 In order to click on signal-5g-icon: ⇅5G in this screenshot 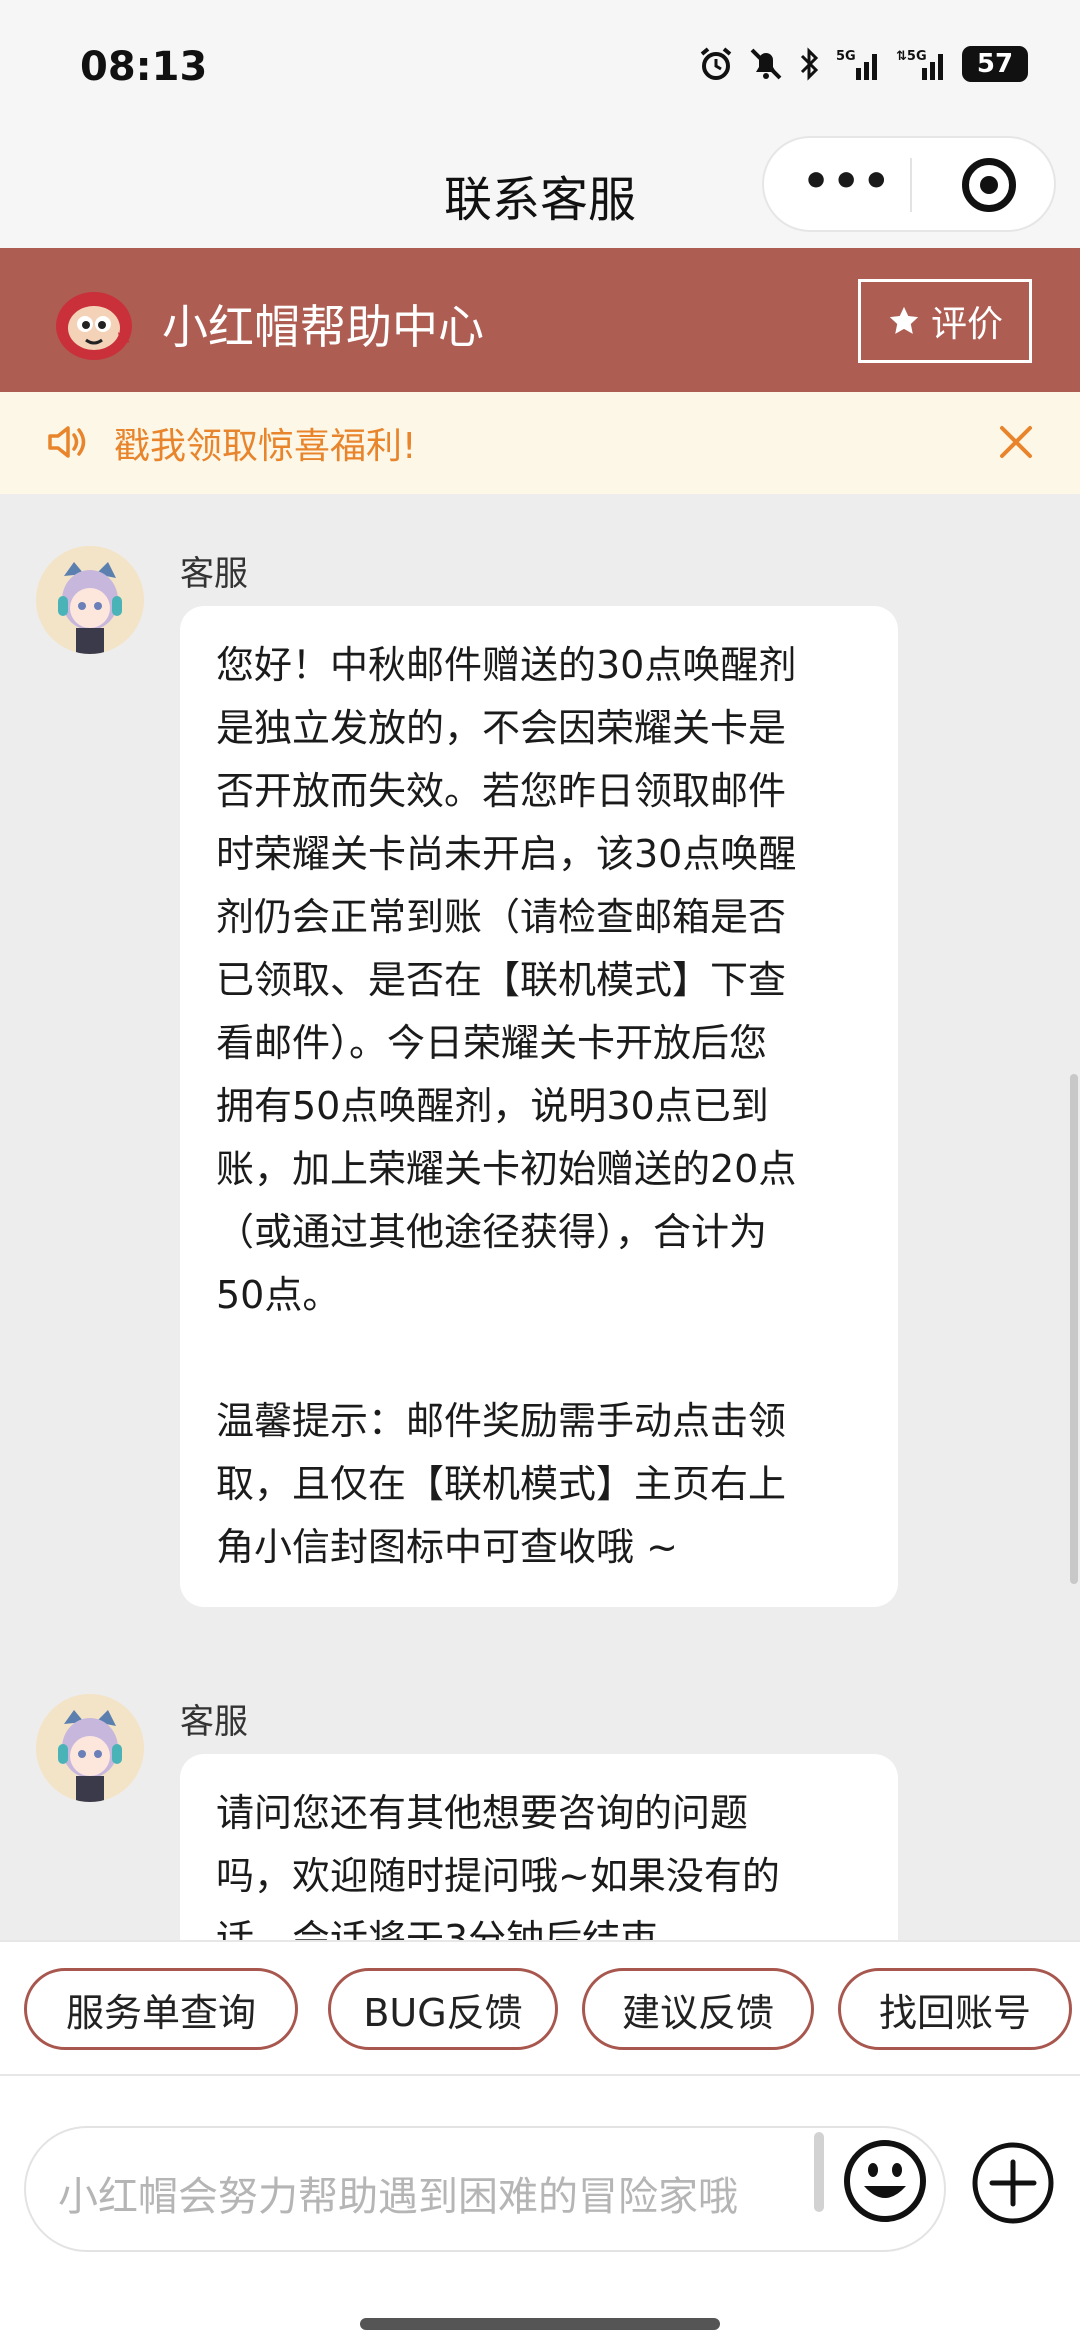, I will do `click(919, 64)`.